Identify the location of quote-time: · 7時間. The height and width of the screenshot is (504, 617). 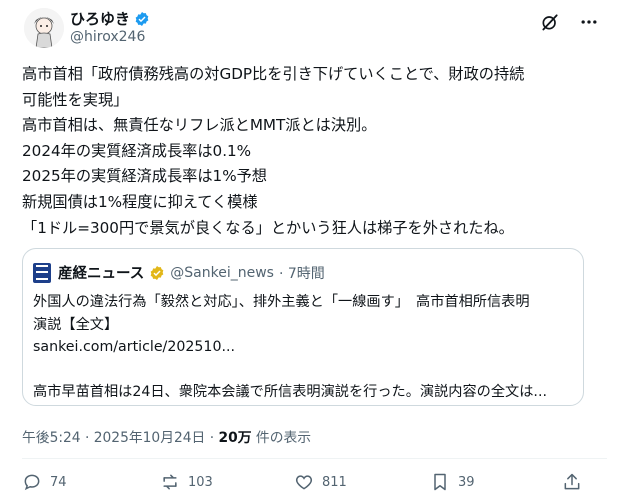
(302, 273).